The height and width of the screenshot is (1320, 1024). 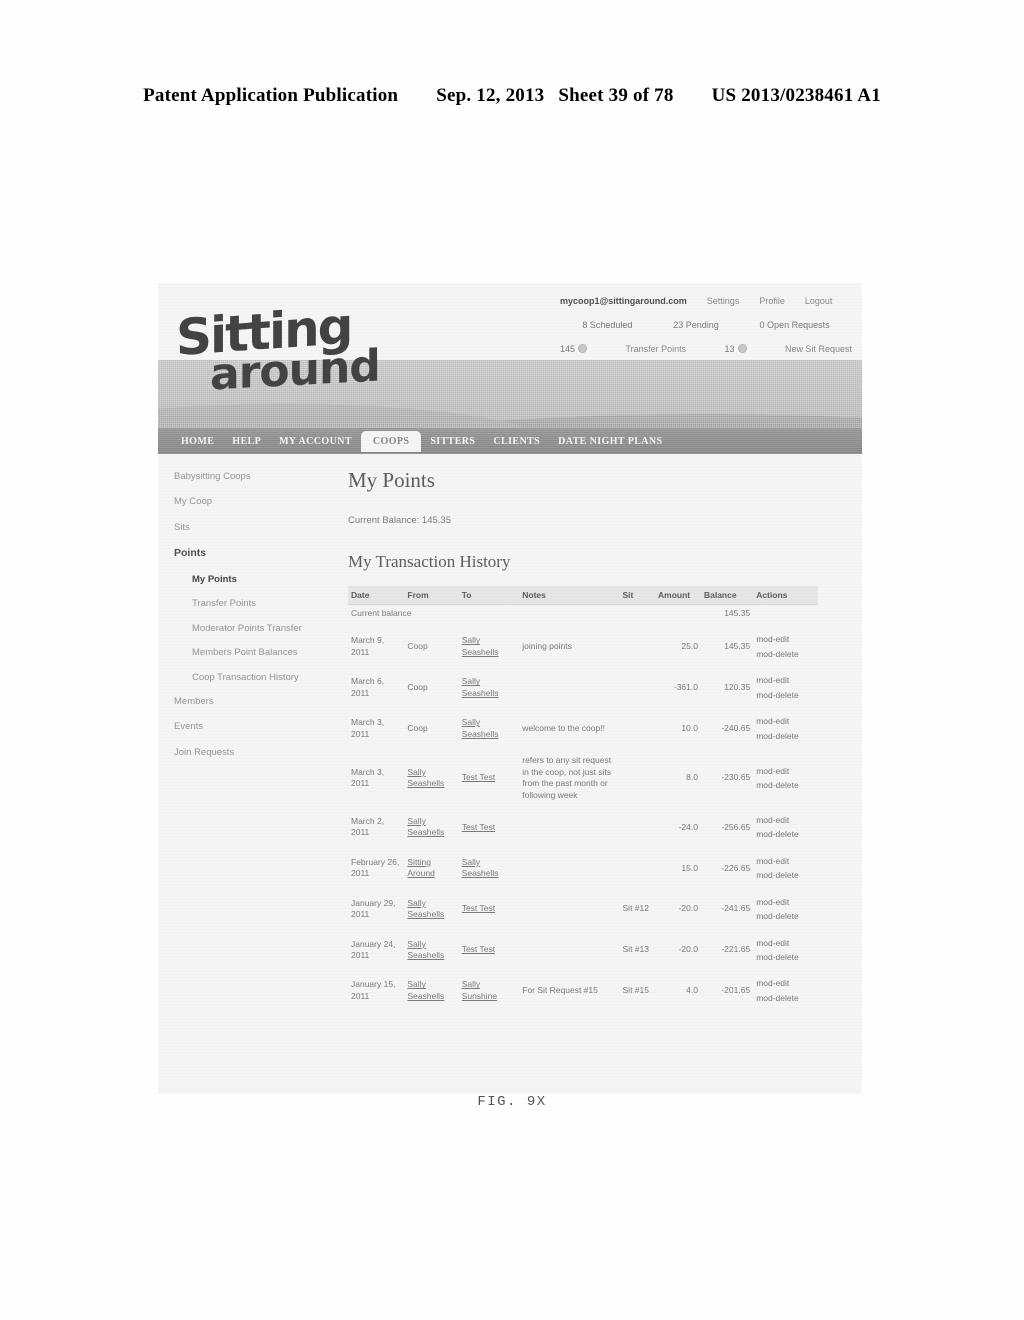 I want to click on sidebar-item-babysitting-coops: Babysitting Coops, so click(x=252, y=476).